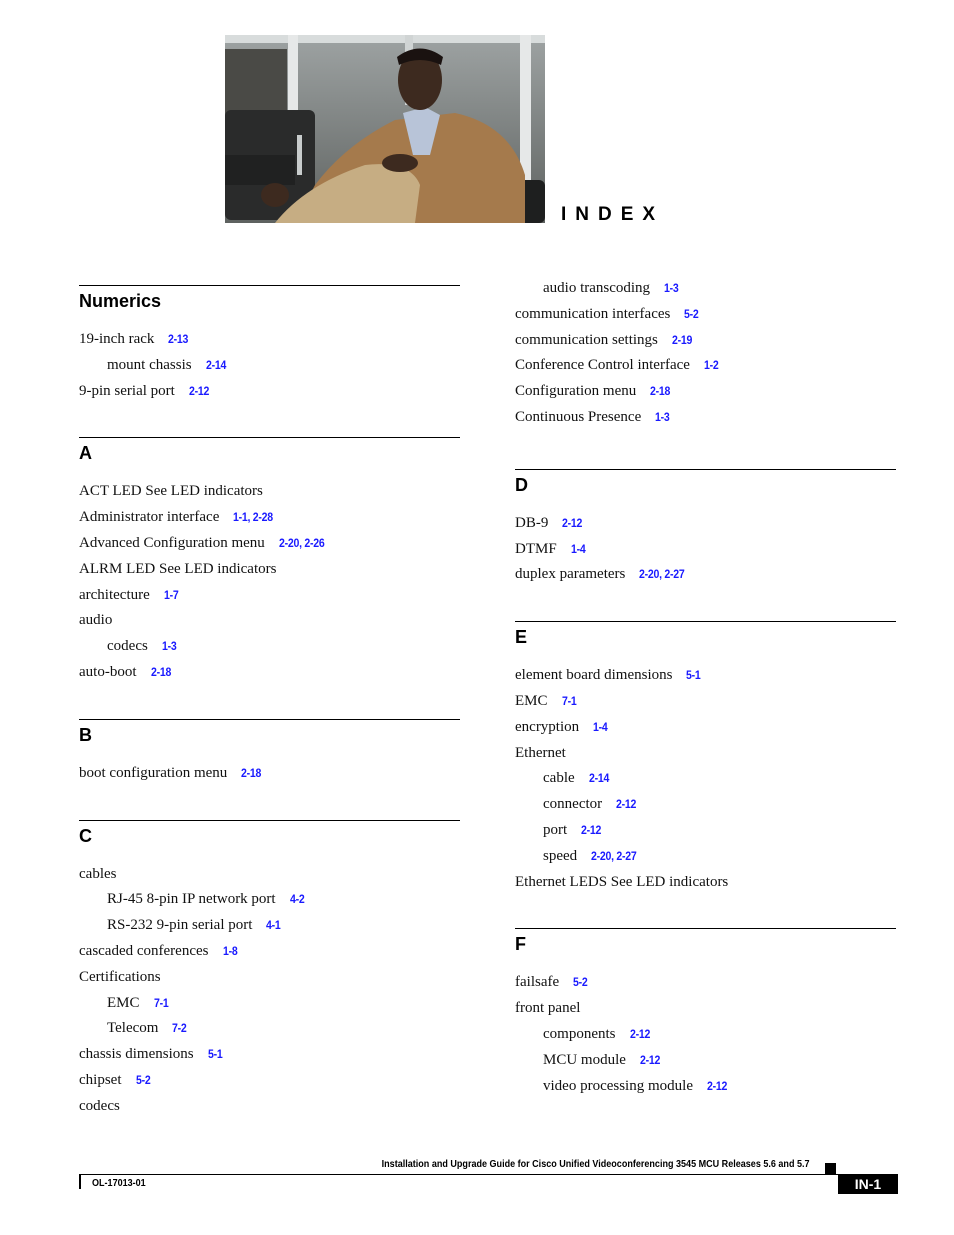  Describe the element at coordinates (597, 288) in the screenshot. I see `entry-term: audio transcoding` at that location.